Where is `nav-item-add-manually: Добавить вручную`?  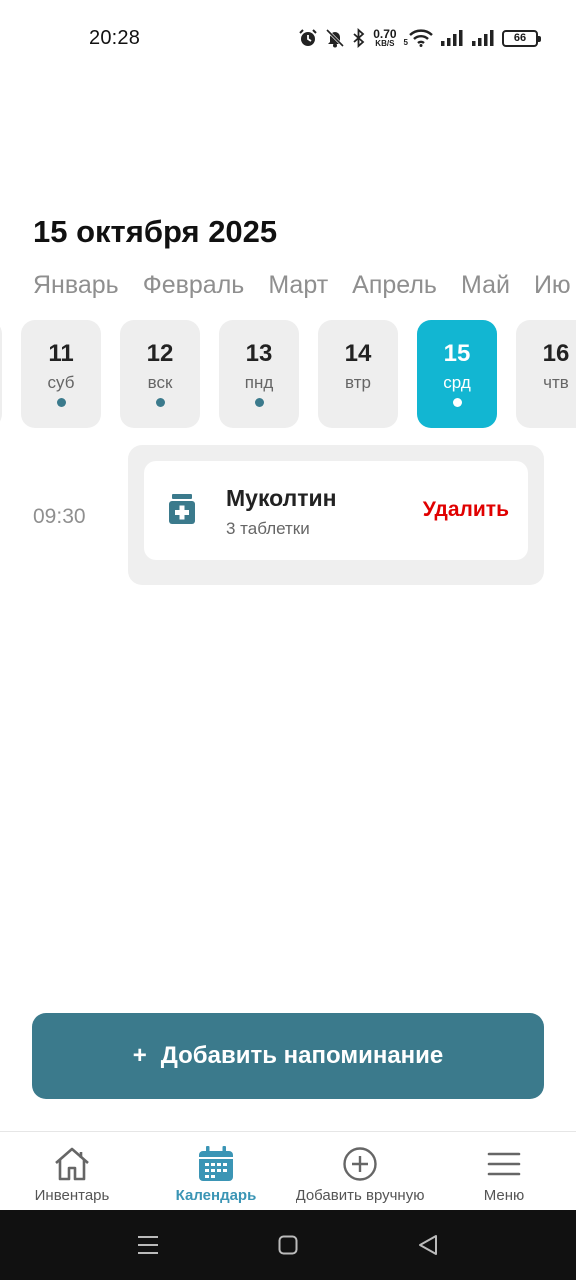
nav-item-add-manually: Добавить вручную is located at coordinates (360, 1171).